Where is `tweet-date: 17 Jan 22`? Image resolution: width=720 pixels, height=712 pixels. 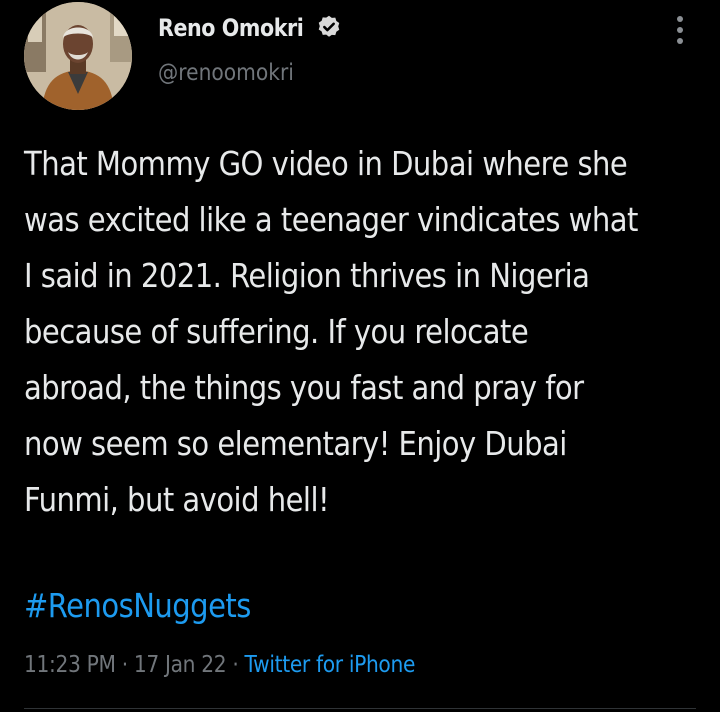 tweet-date: 17 Jan 22 is located at coordinates (180, 665).